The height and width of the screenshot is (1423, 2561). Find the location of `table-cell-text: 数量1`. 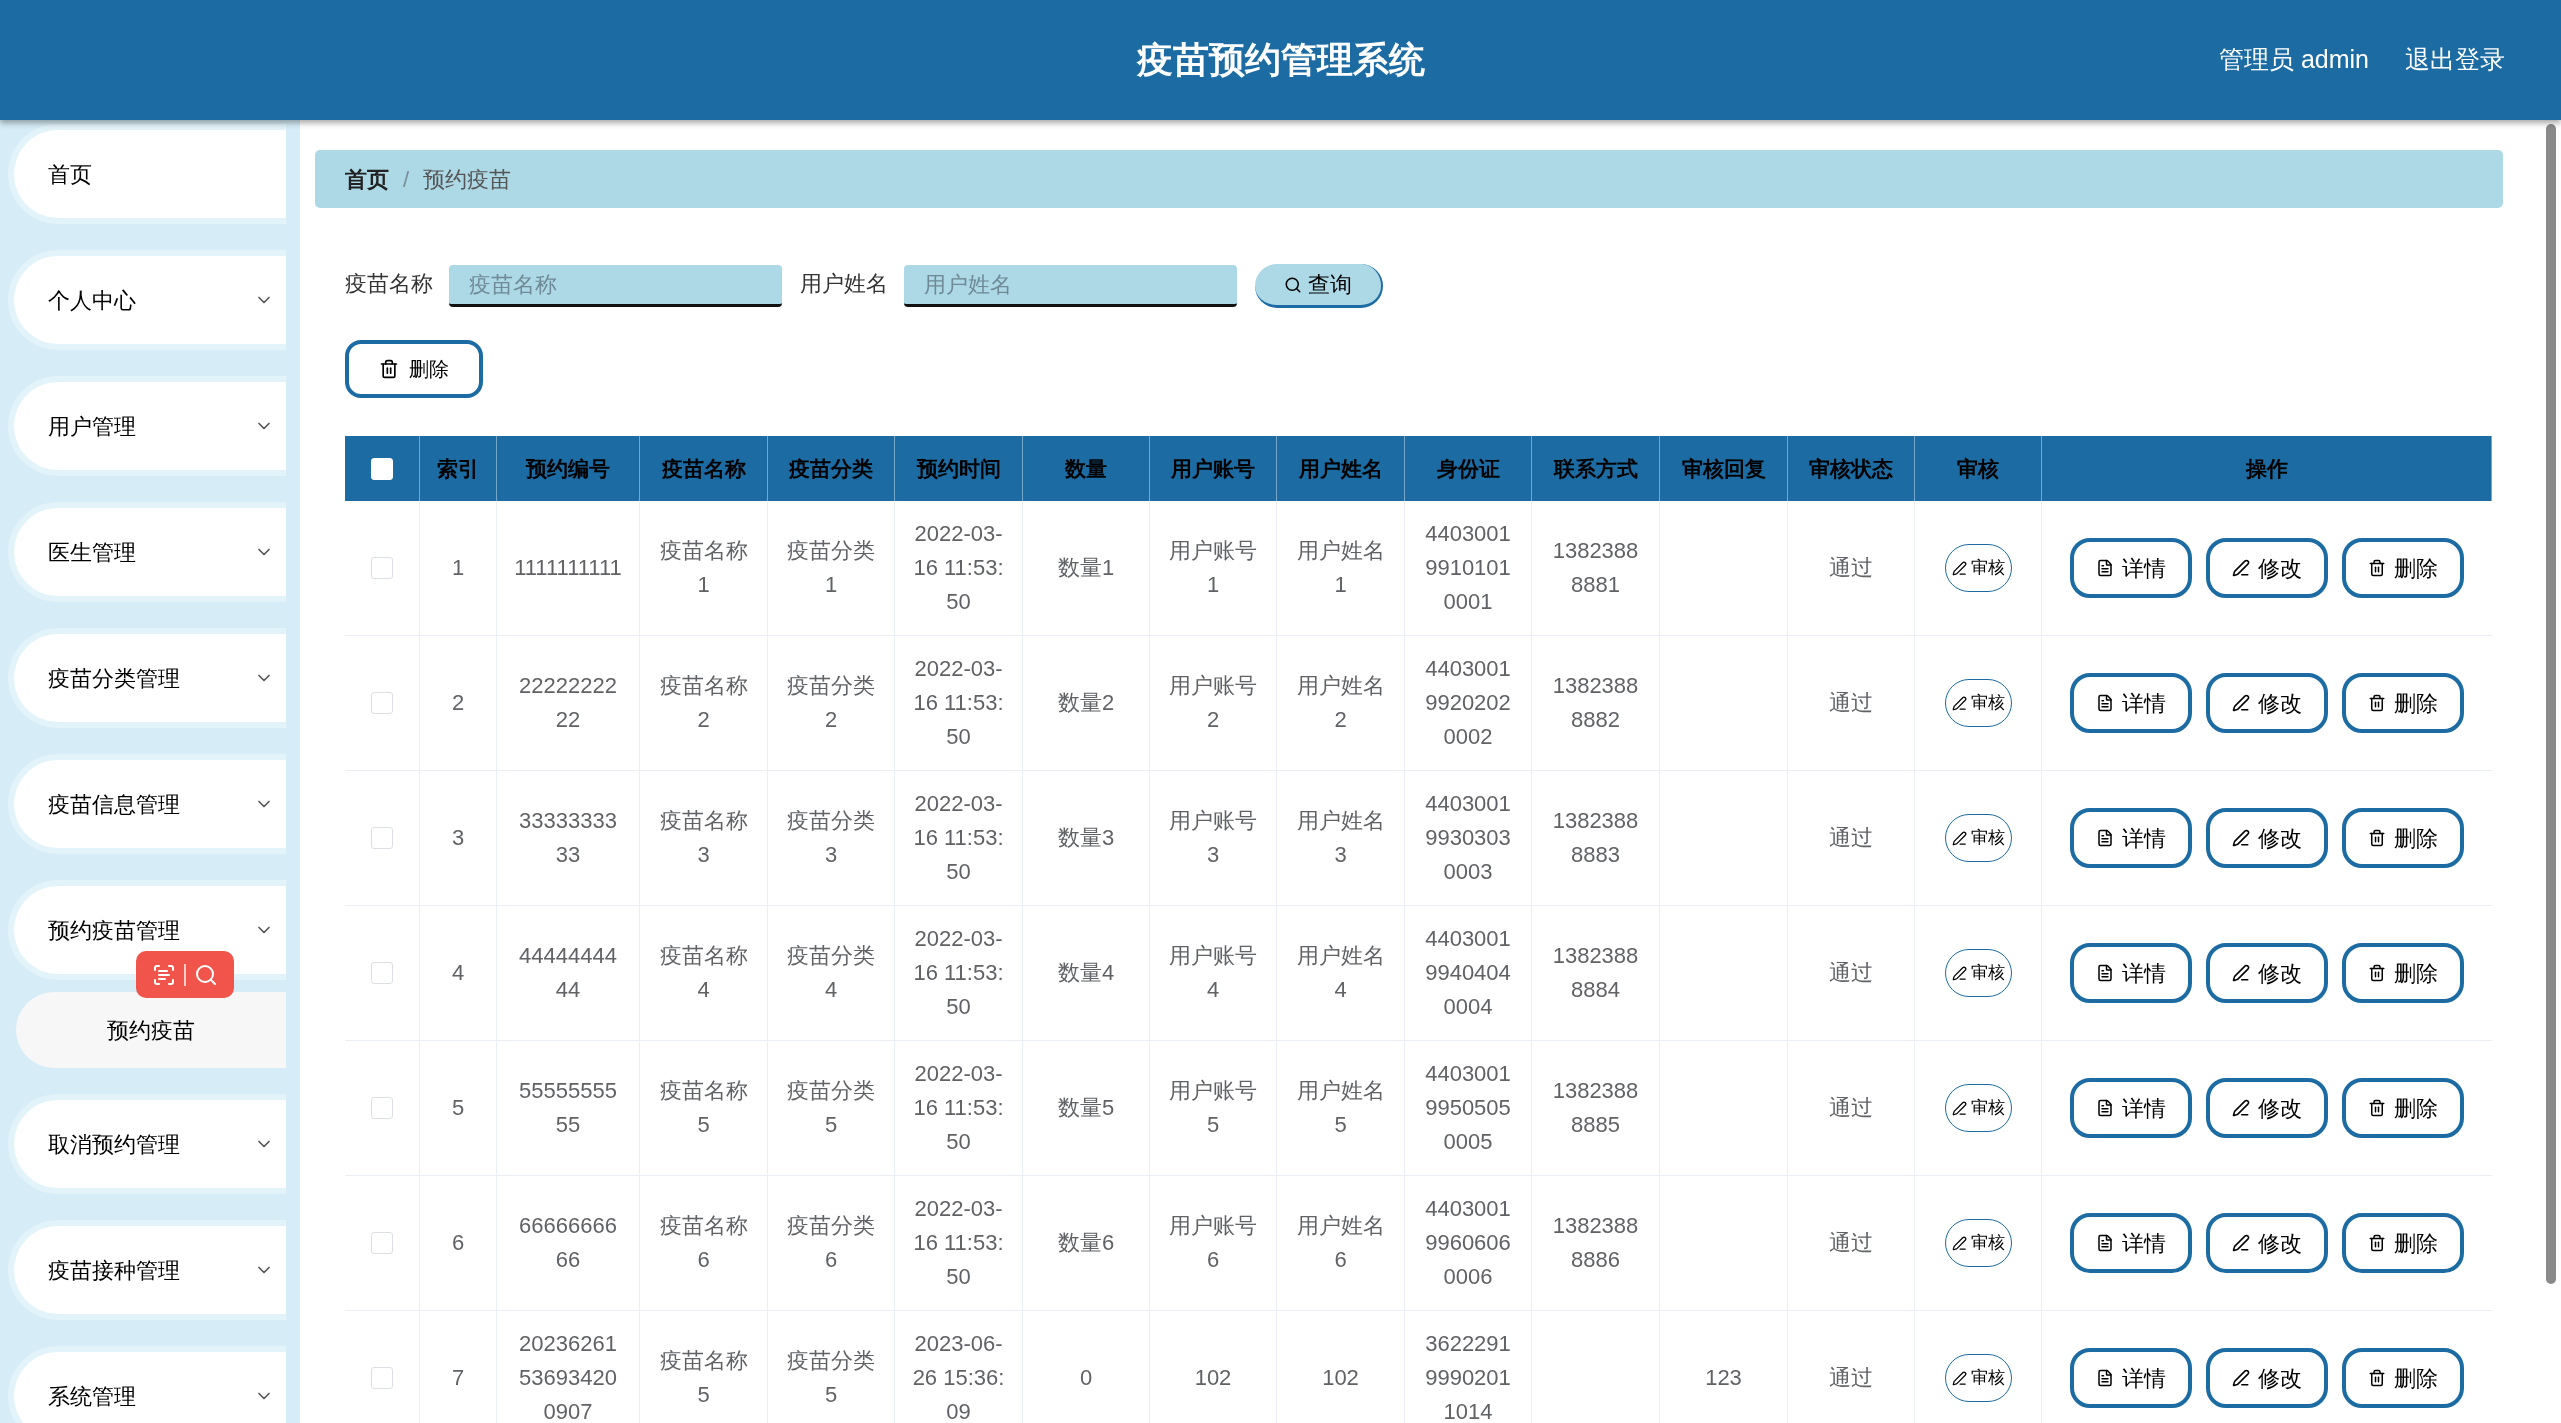

table-cell-text: 数量1 is located at coordinates (1086, 568).